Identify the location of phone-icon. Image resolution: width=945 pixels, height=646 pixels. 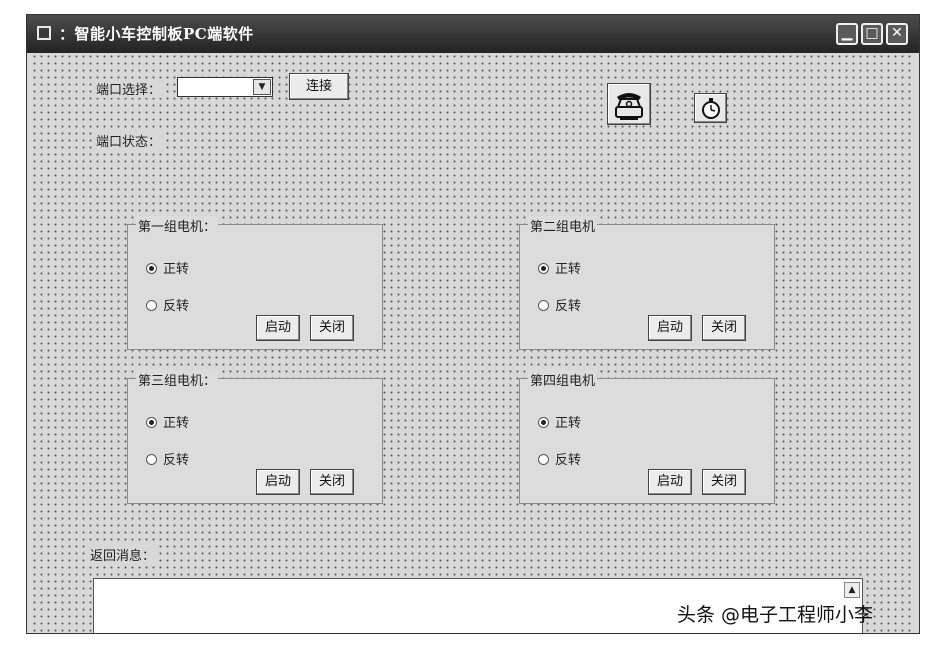
(629, 106).